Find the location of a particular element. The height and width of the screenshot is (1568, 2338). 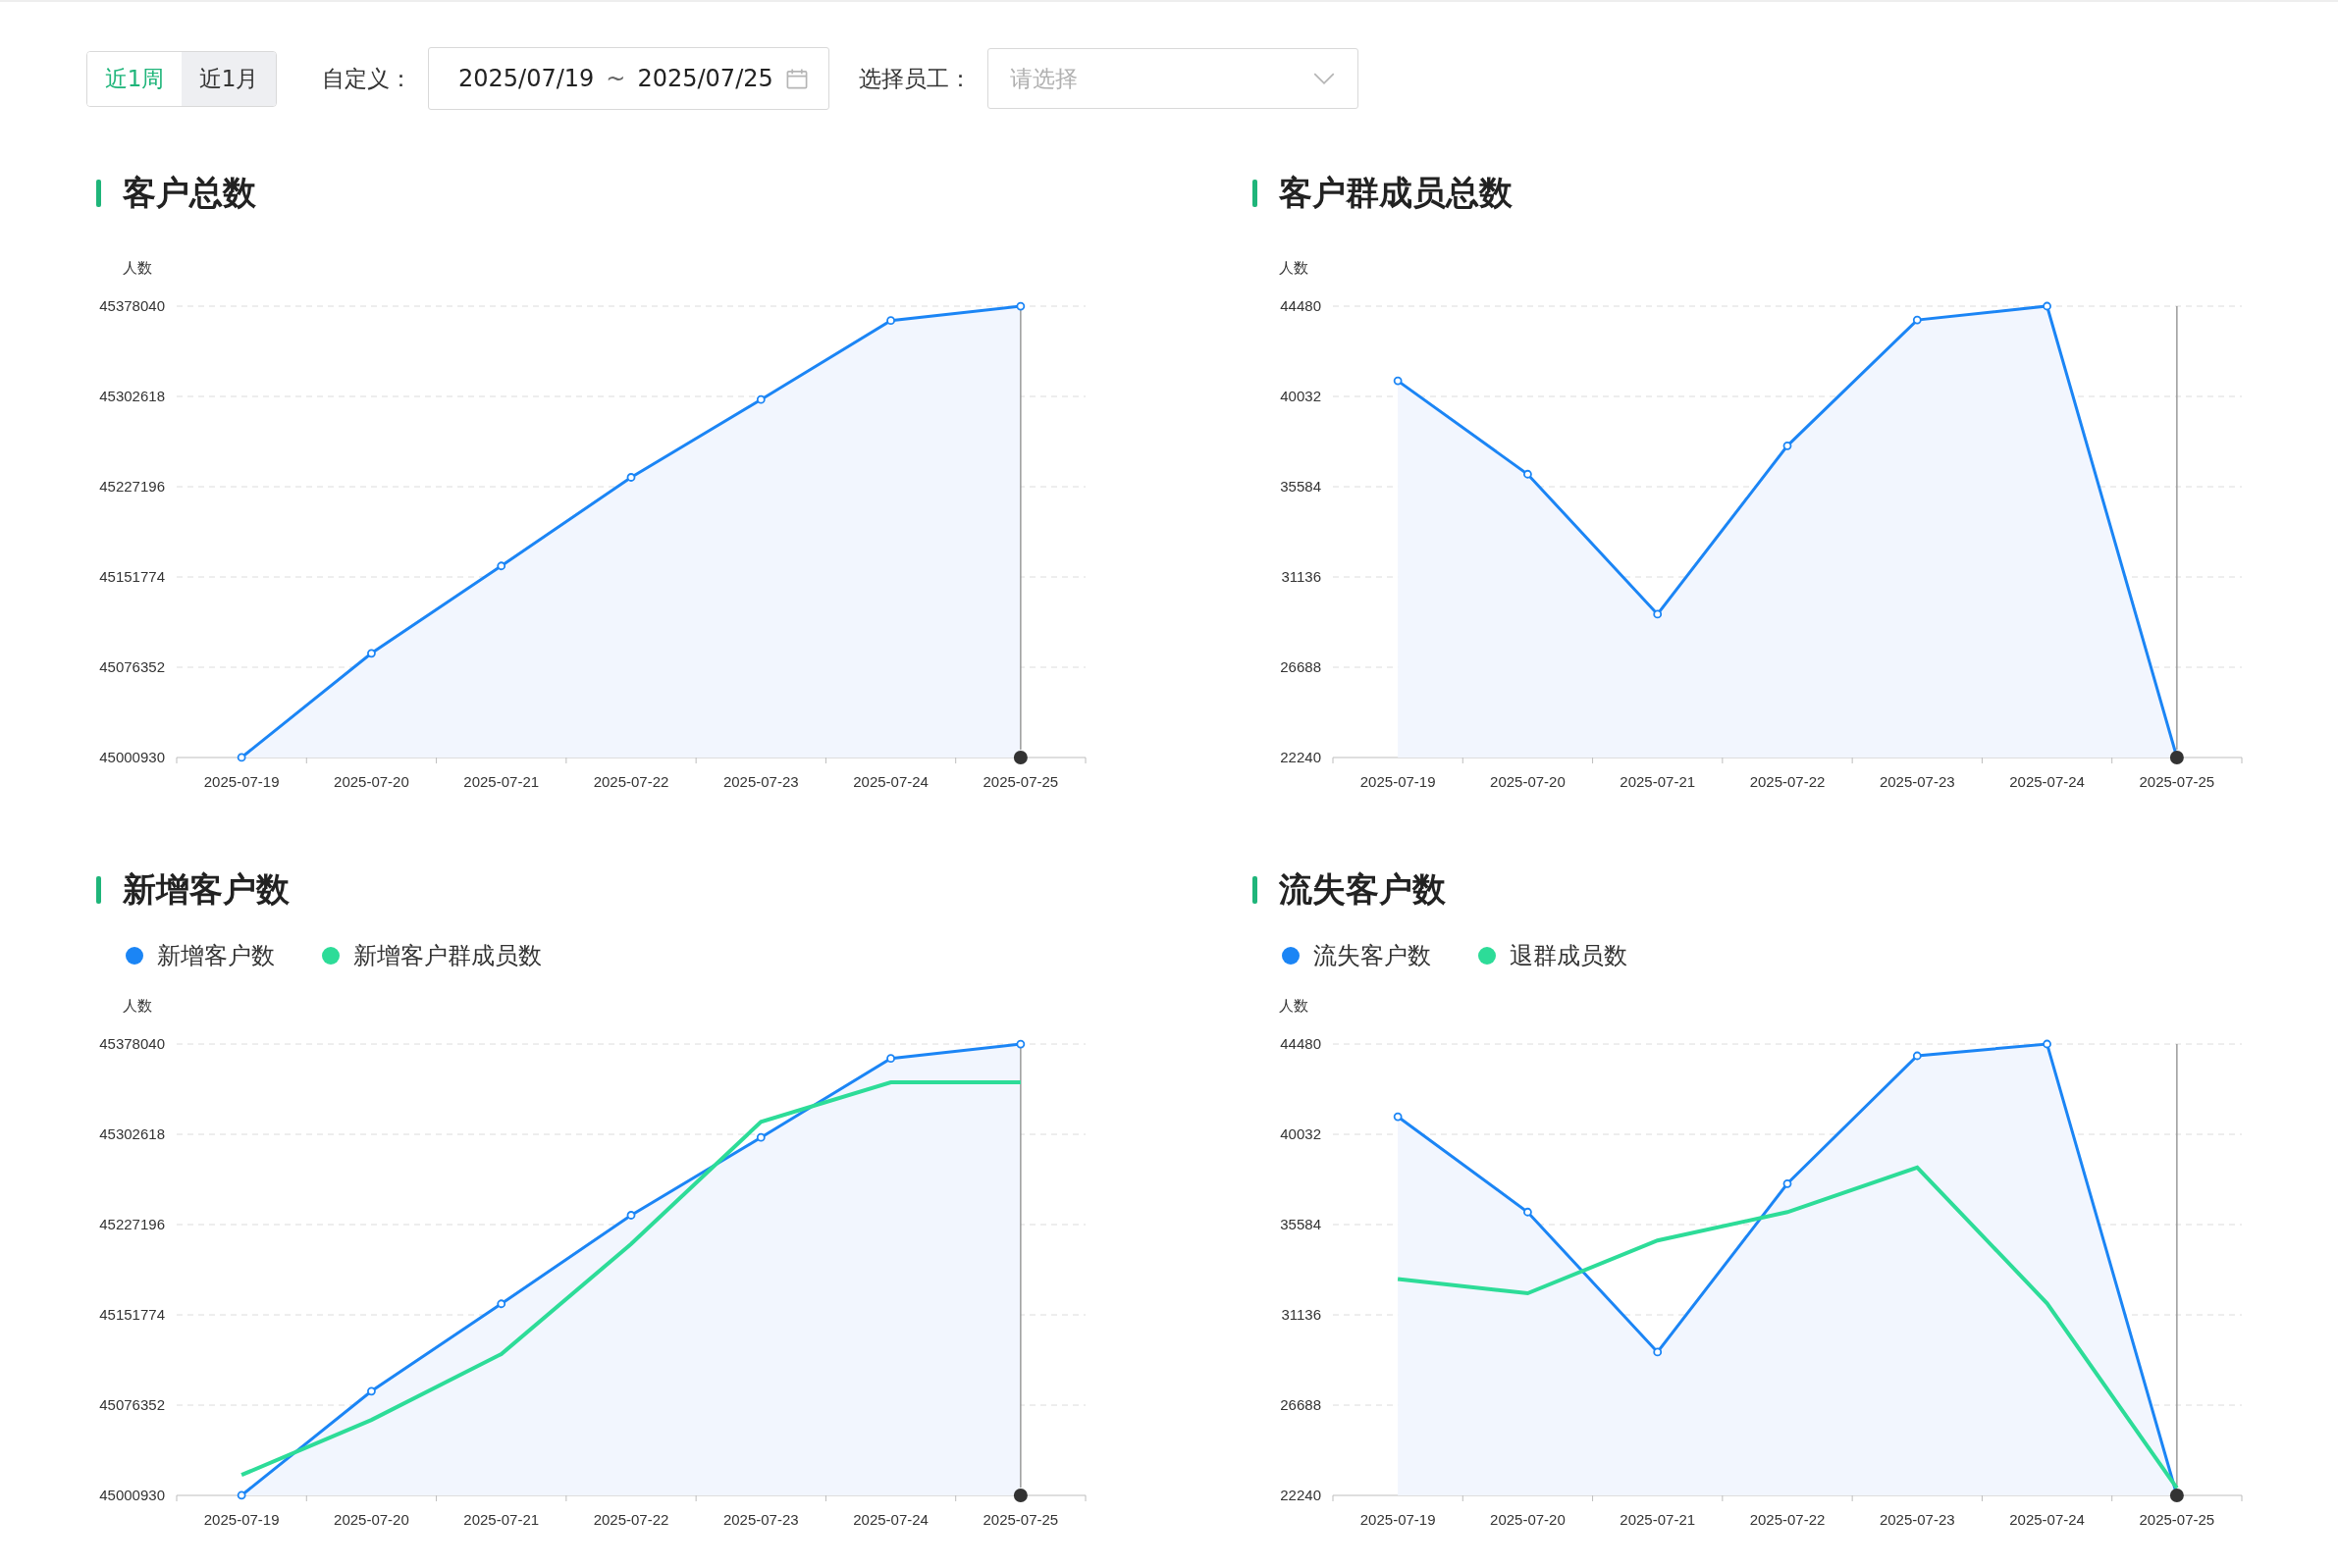

staff-select: 请选择 is located at coordinates (1172, 78).